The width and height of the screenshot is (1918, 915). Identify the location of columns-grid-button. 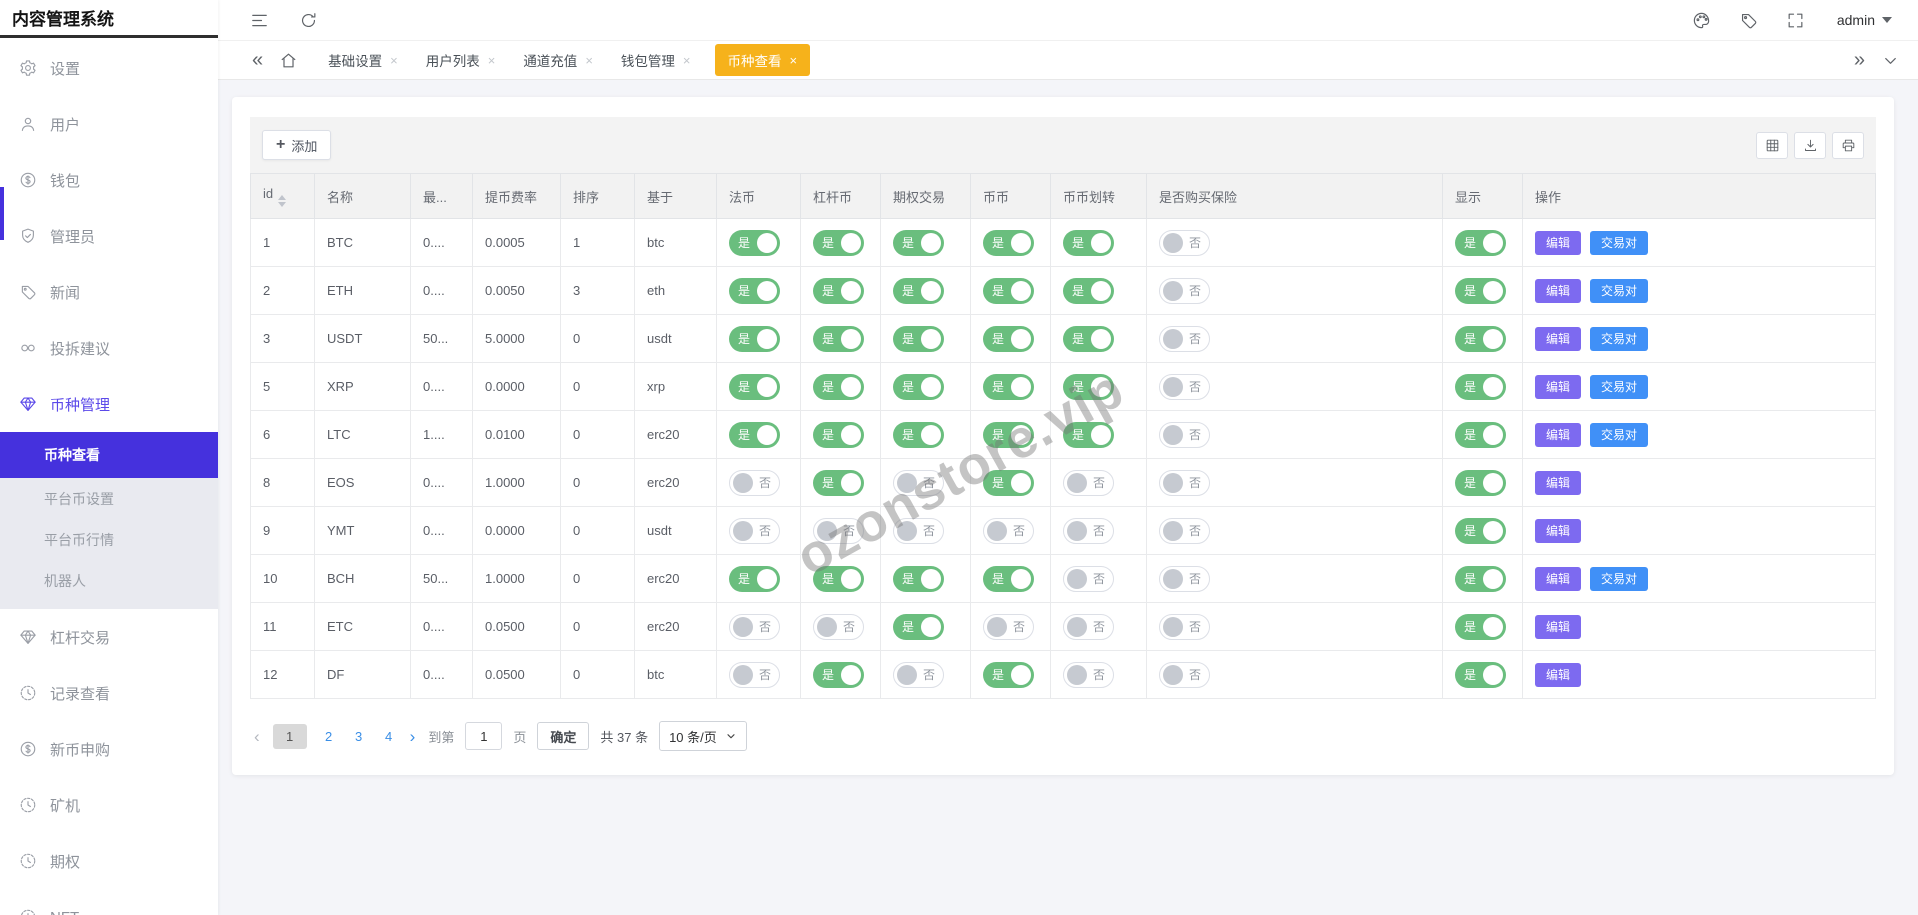
(1772, 145).